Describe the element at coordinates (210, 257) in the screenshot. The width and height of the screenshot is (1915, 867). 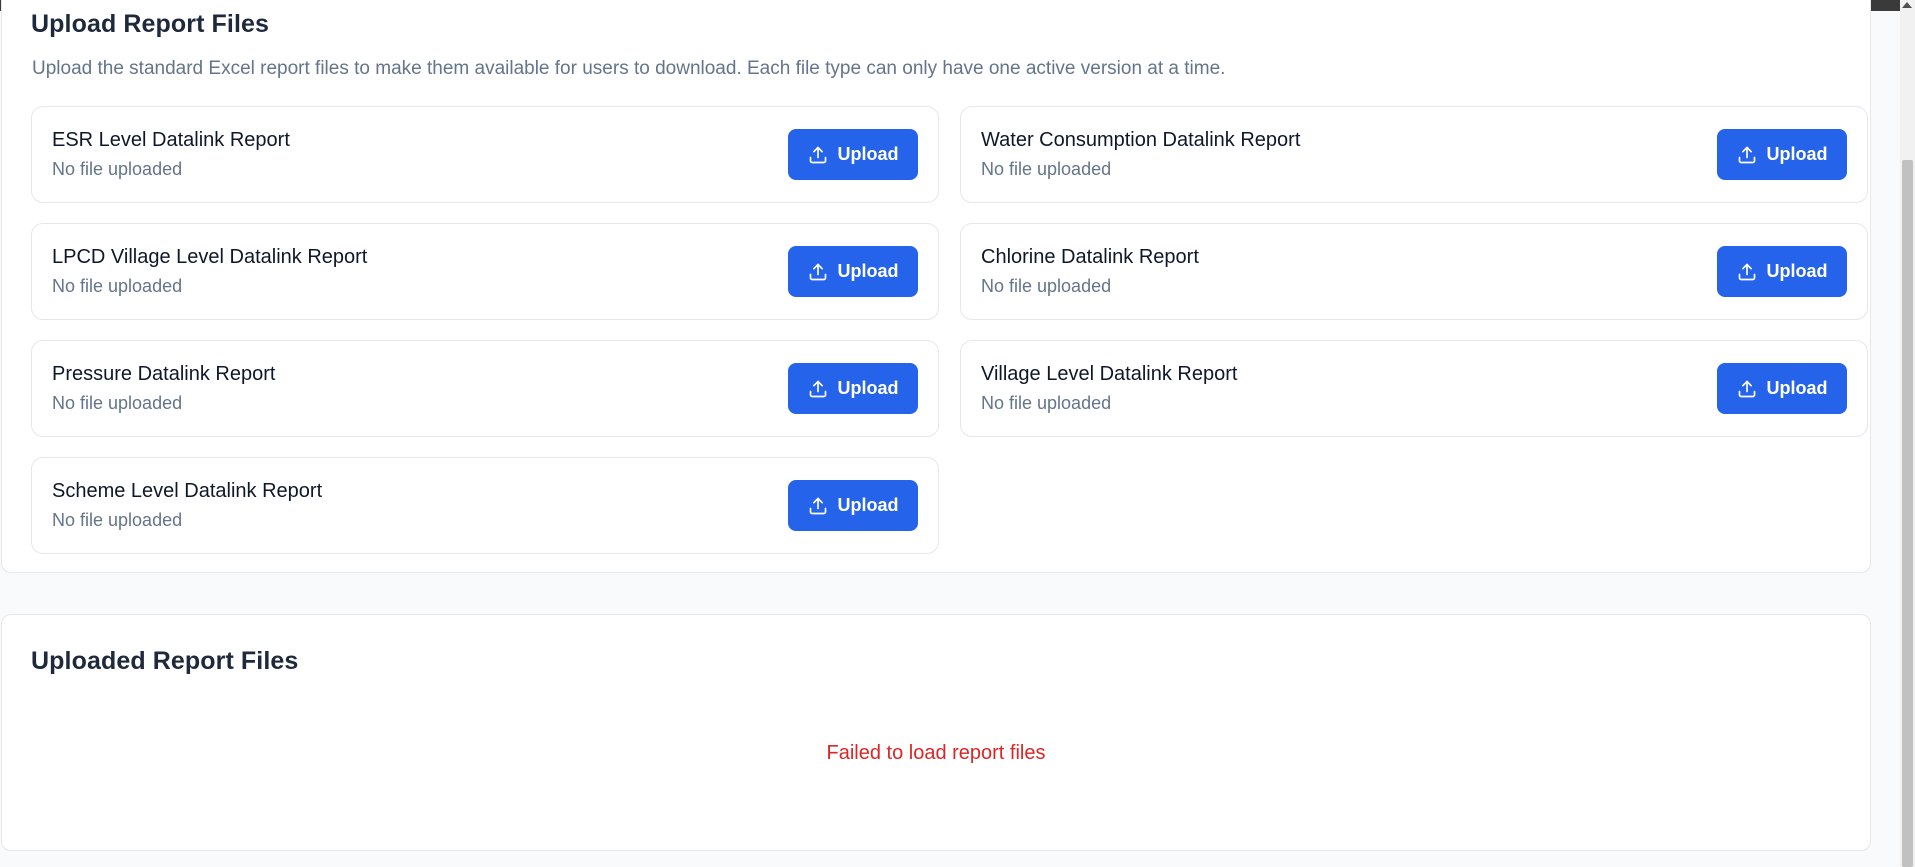
I see `file-name: LPCD Village Level Datalink Report` at that location.